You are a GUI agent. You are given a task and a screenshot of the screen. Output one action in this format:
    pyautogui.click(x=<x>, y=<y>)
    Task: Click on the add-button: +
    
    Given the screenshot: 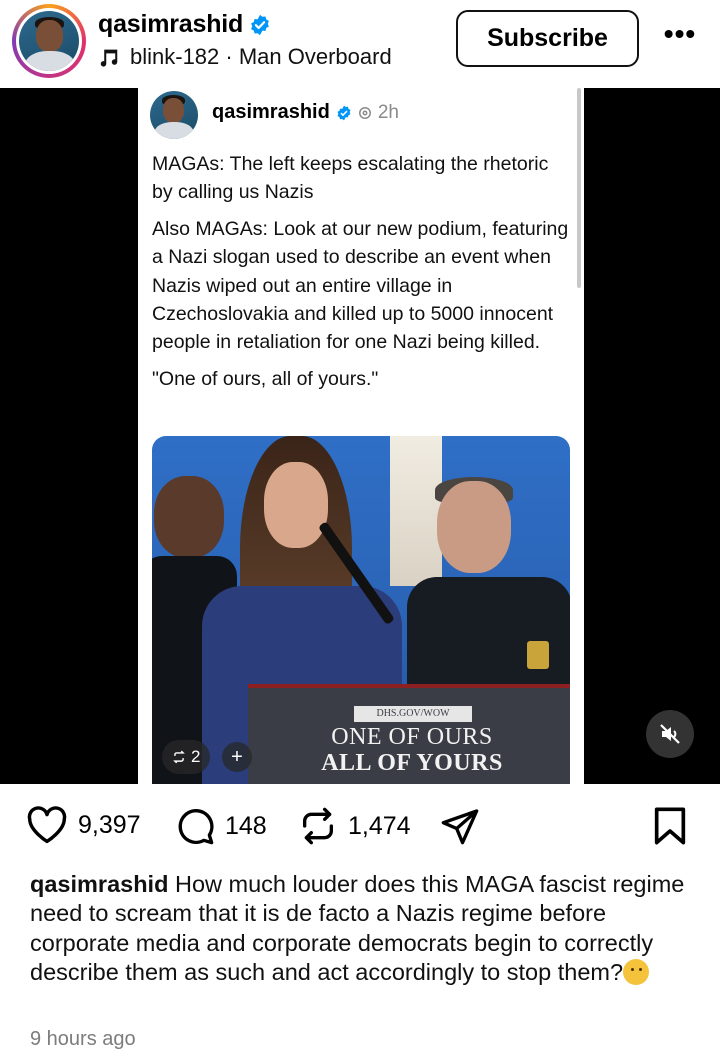 What is the action you would take?
    pyautogui.click(x=237, y=757)
    